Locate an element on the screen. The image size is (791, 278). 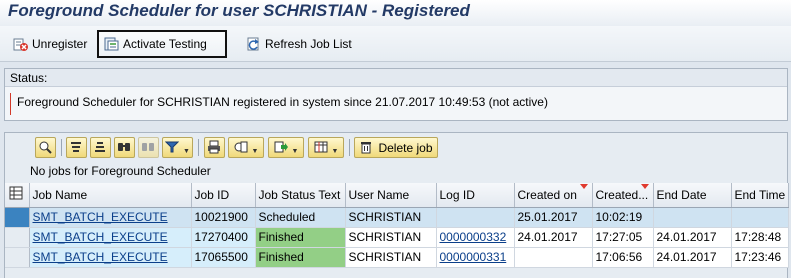
find-icon is located at coordinates (125, 148).